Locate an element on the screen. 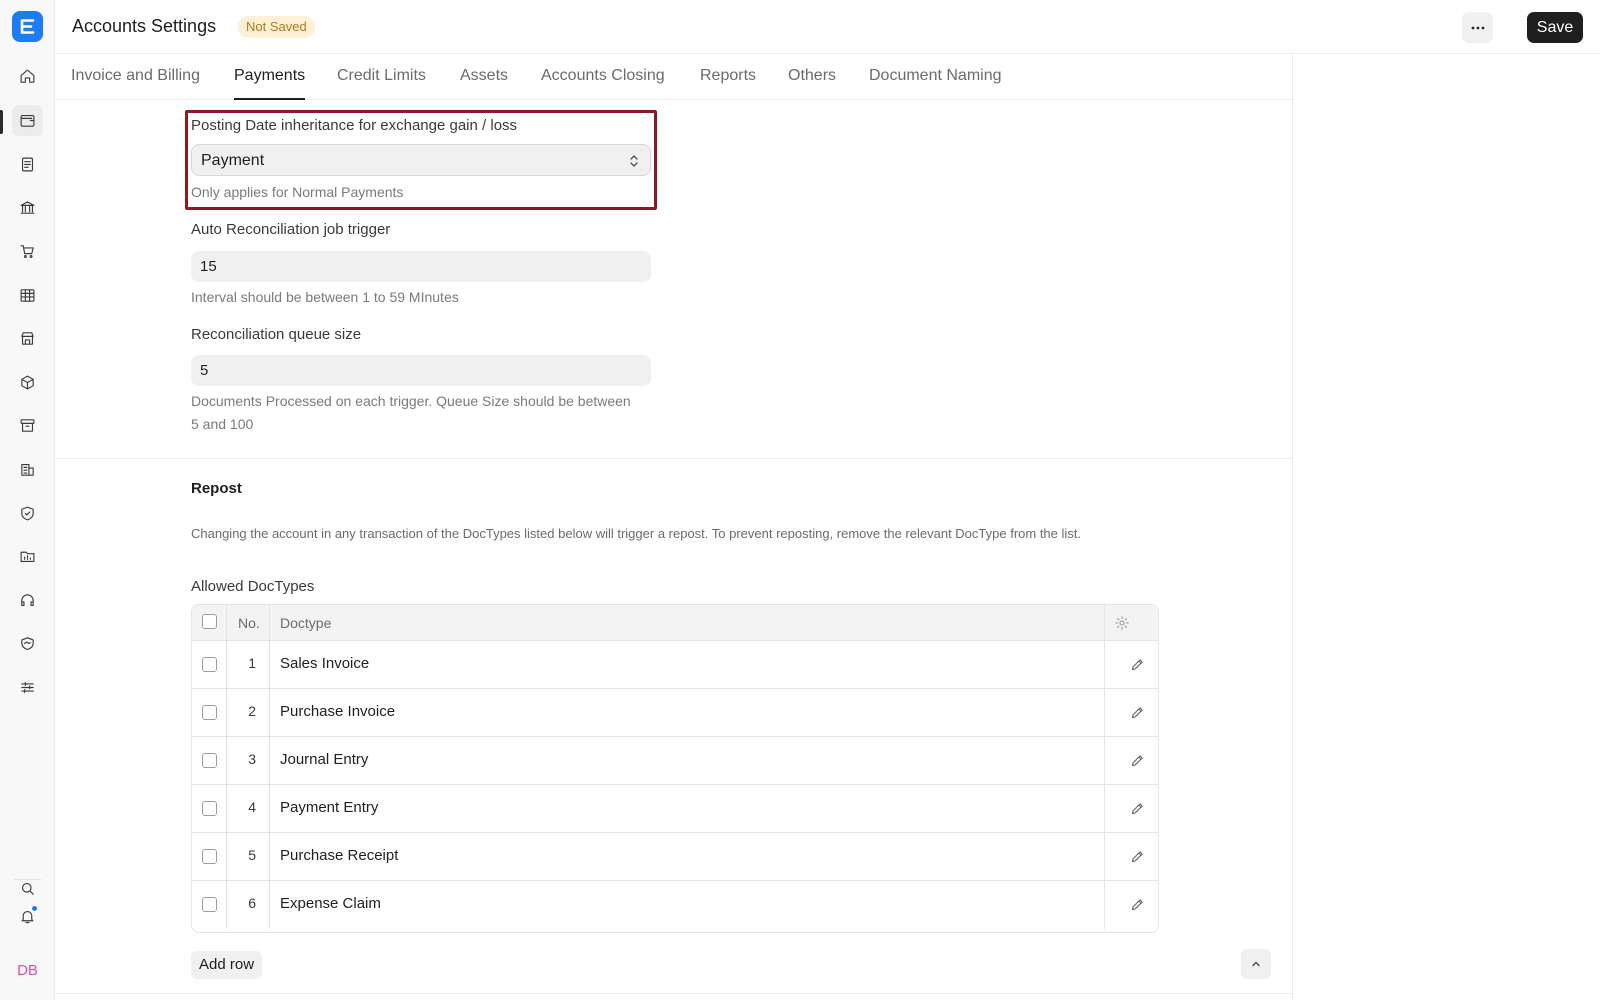 This screenshot has width=1600, height=1000. chevron-up-icon is located at coordinates (1256, 964).